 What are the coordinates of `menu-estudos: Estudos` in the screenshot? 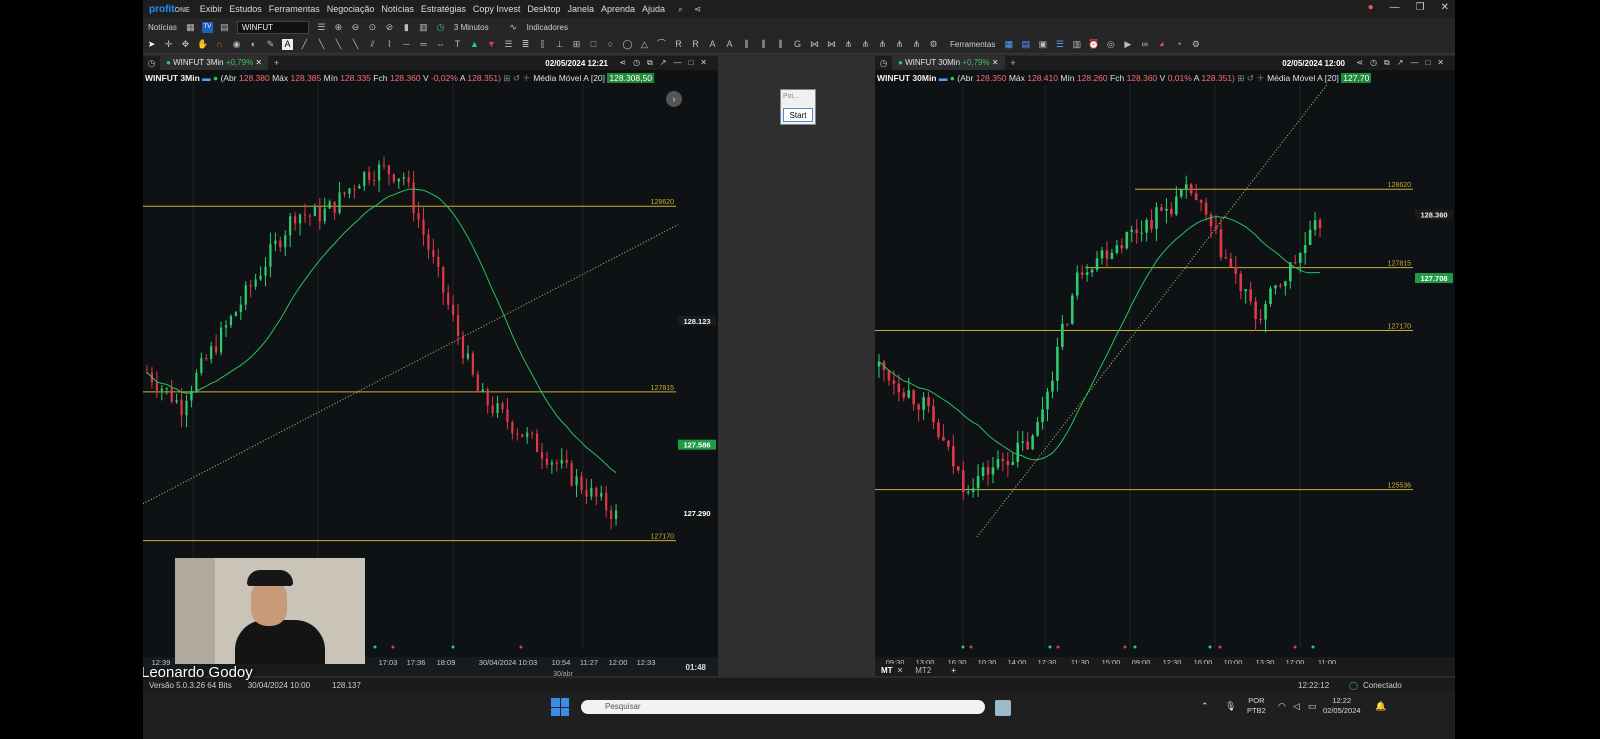 It's located at (245, 9).